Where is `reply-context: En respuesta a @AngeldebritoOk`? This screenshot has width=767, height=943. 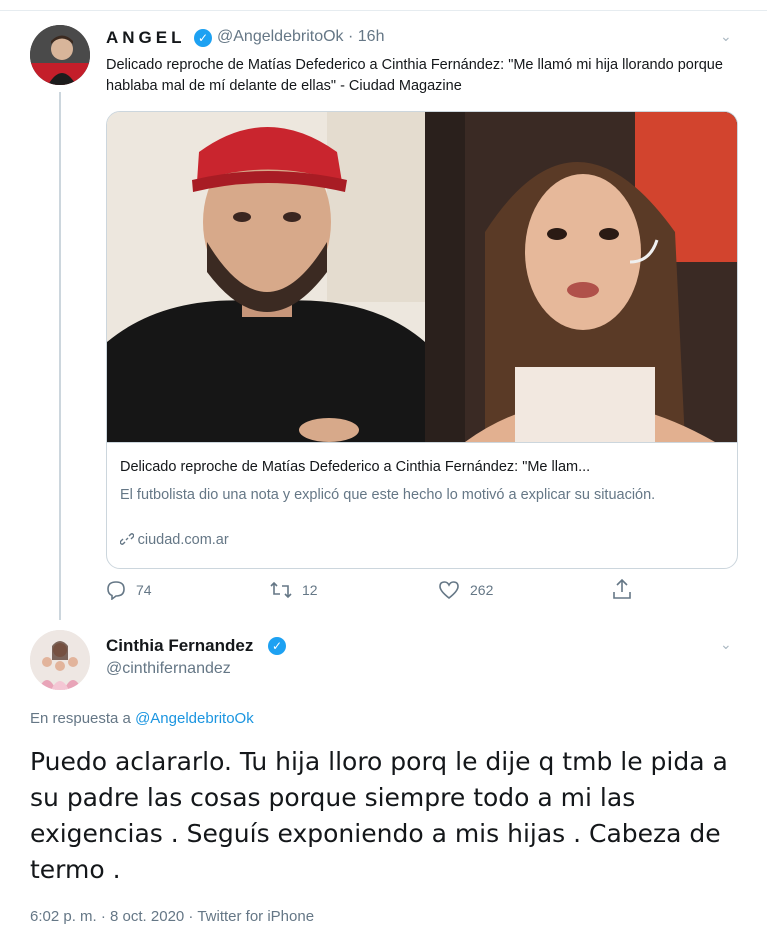
reply-context: En respuesta a @AngeldebritoOk is located at coordinates (142, 718).